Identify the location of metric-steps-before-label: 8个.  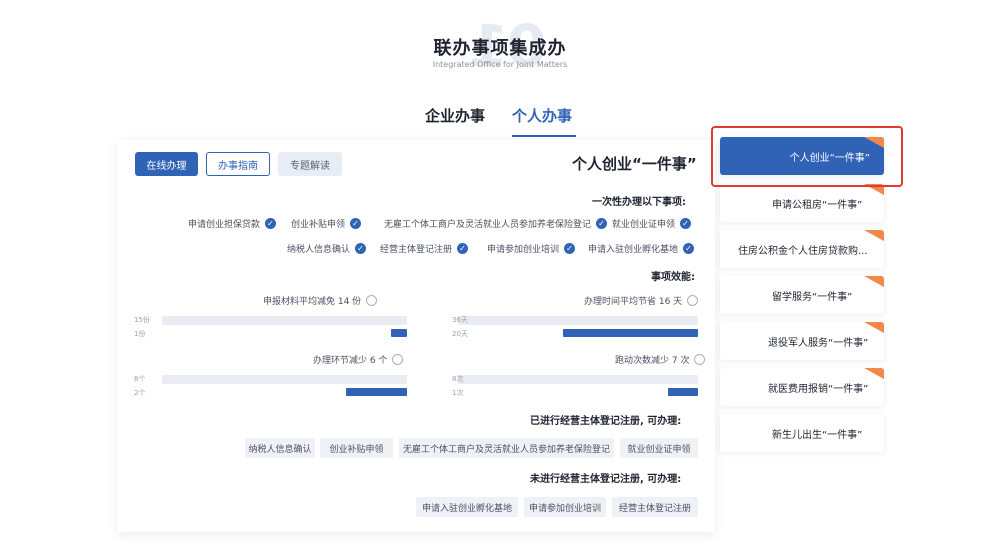
(140, 379).